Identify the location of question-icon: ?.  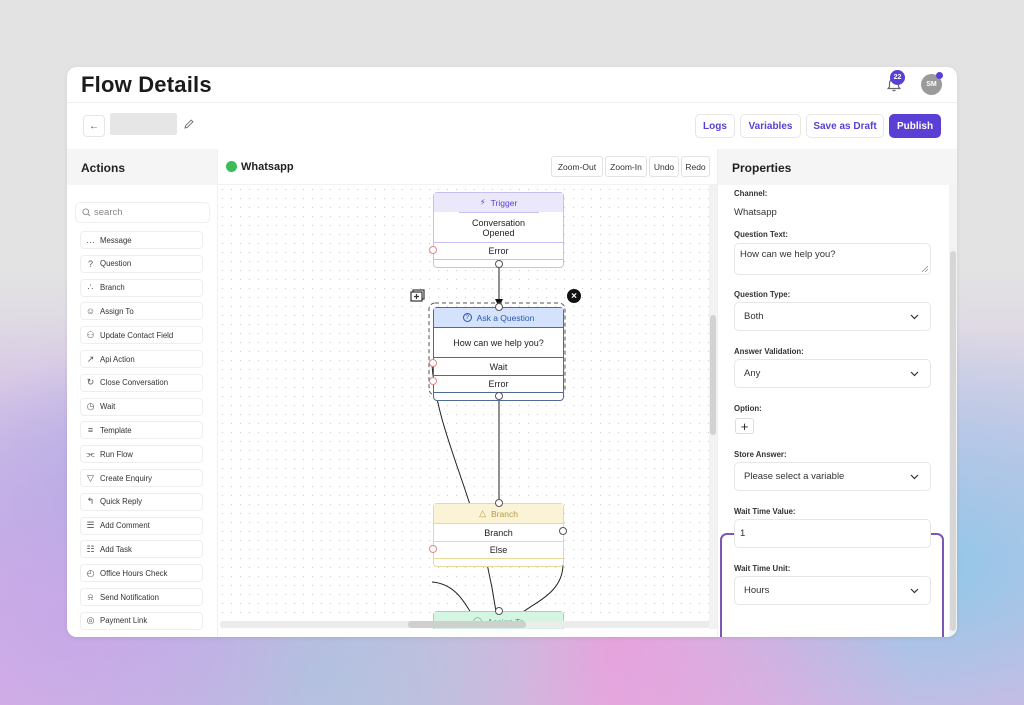
(467, 317).